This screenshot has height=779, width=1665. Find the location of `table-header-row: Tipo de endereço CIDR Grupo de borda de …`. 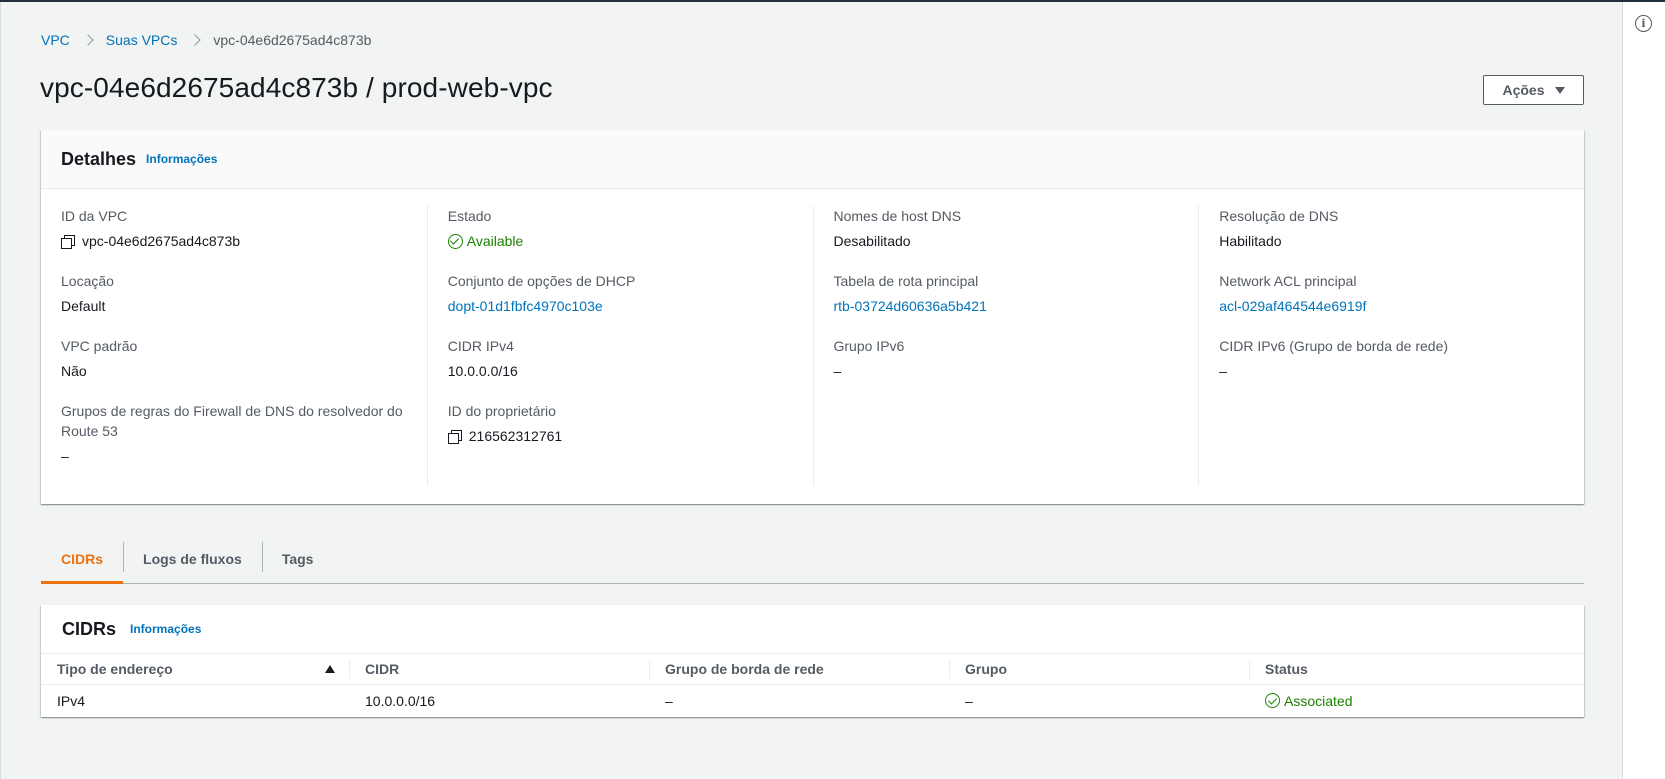

table-header-row: Tipo de endereço CIDR Grupo de borda de … is located at coordinates (812, 669).